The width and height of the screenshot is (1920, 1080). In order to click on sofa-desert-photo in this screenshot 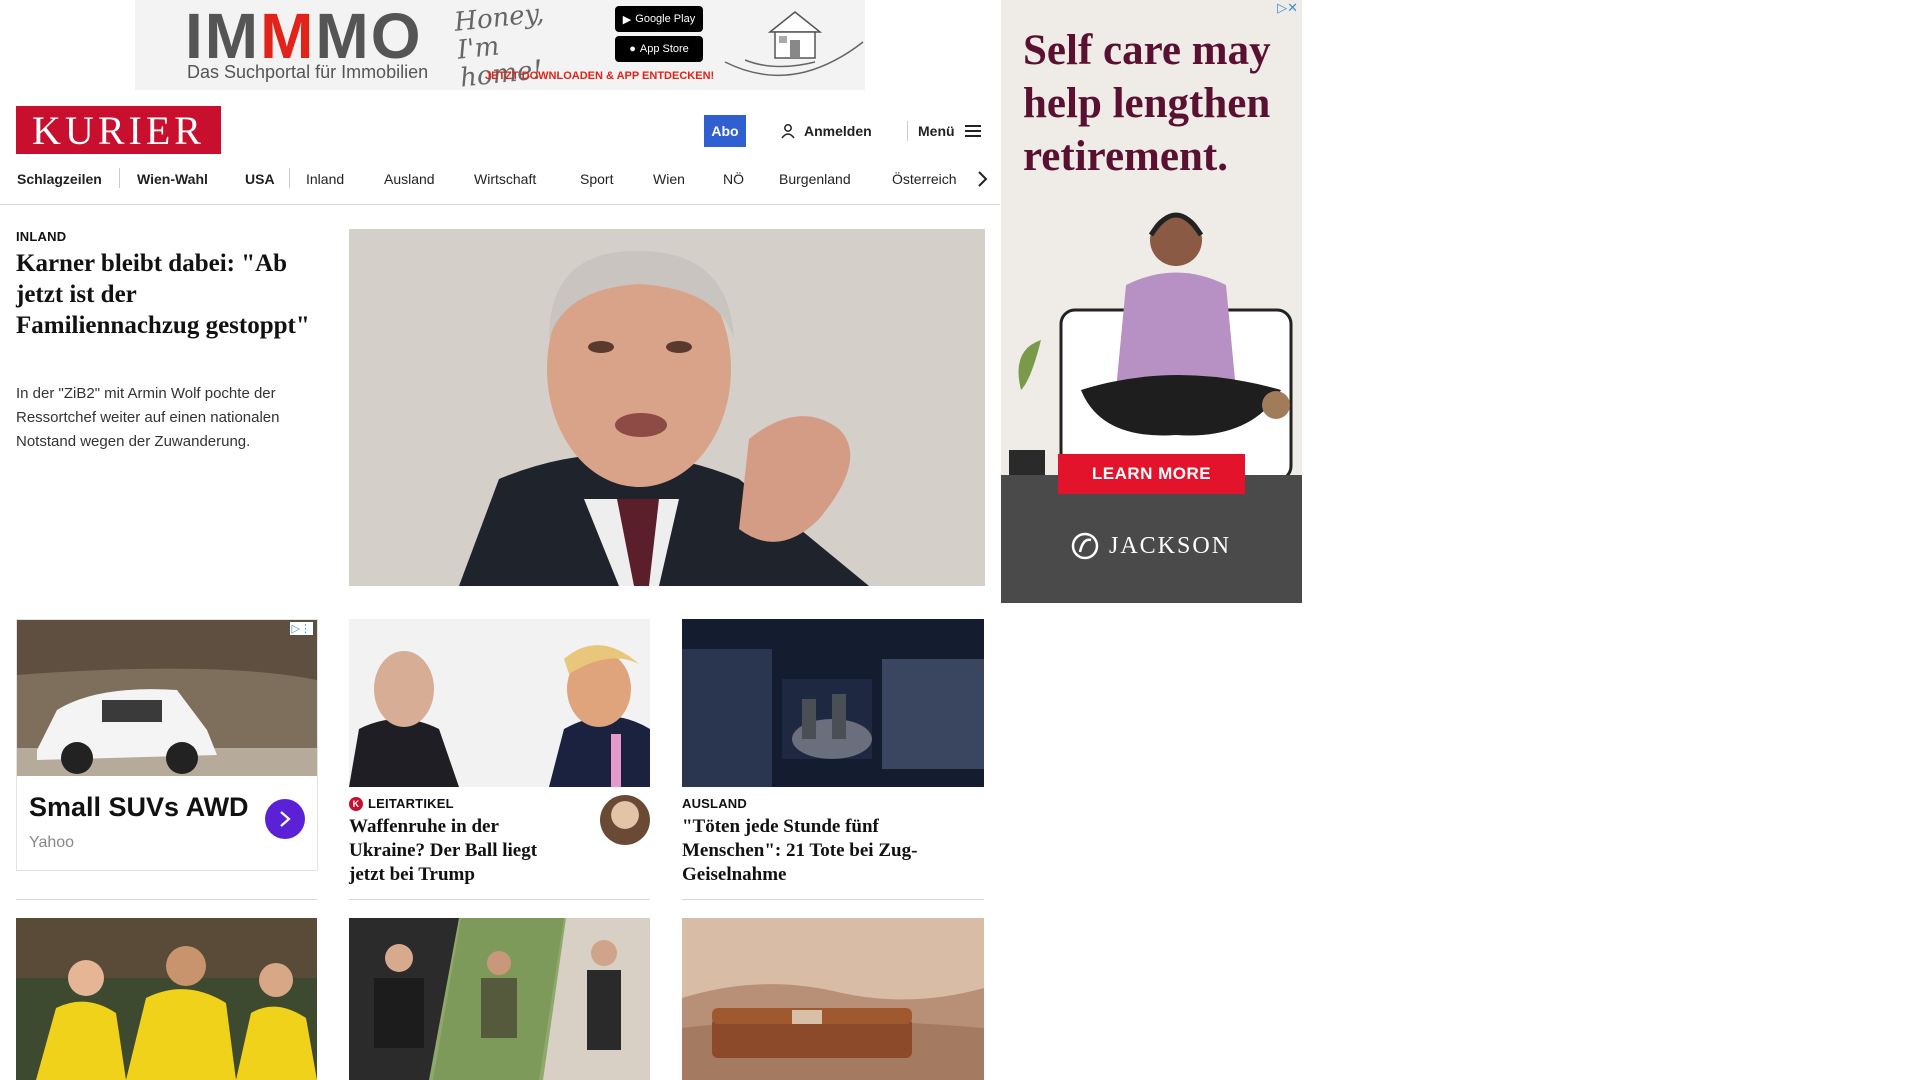, I will do `click(833, 999)`.